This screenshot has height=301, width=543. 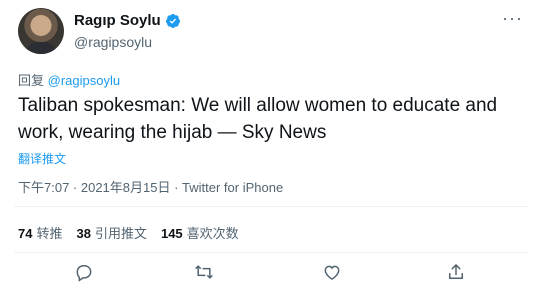 I want to click on tweet-stats: 74 转推 38 引用推文 145 喜欢次数, so click(x=128, y=232).